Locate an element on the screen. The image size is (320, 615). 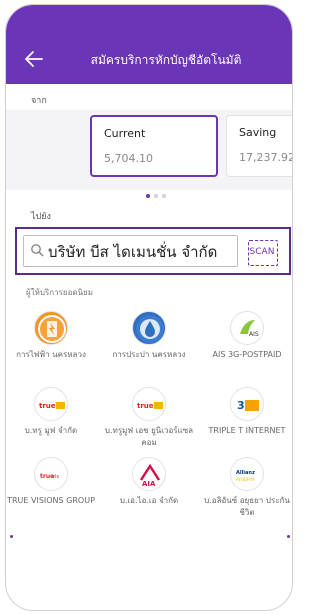
truemove-logo-icon: true is located at coordinates (51, 404).